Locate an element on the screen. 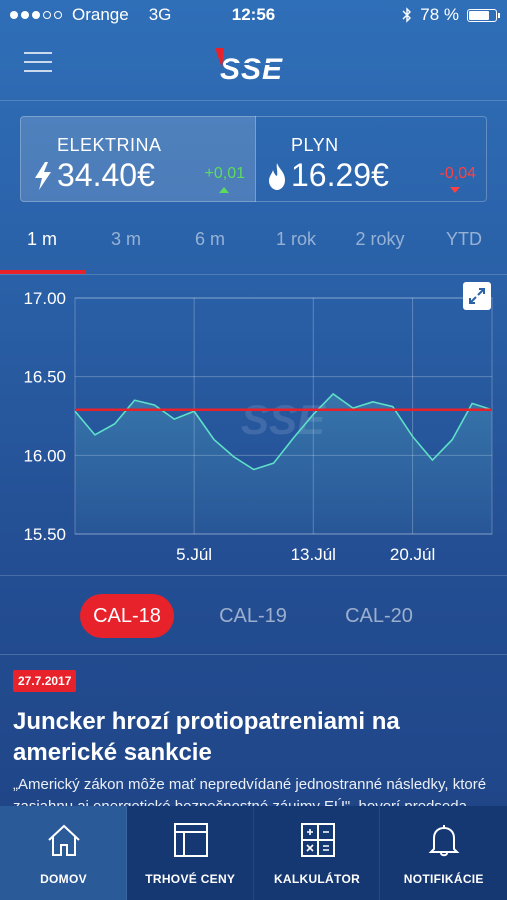  tab-1-rok: 1 rok is located at coordinates (296, 244).